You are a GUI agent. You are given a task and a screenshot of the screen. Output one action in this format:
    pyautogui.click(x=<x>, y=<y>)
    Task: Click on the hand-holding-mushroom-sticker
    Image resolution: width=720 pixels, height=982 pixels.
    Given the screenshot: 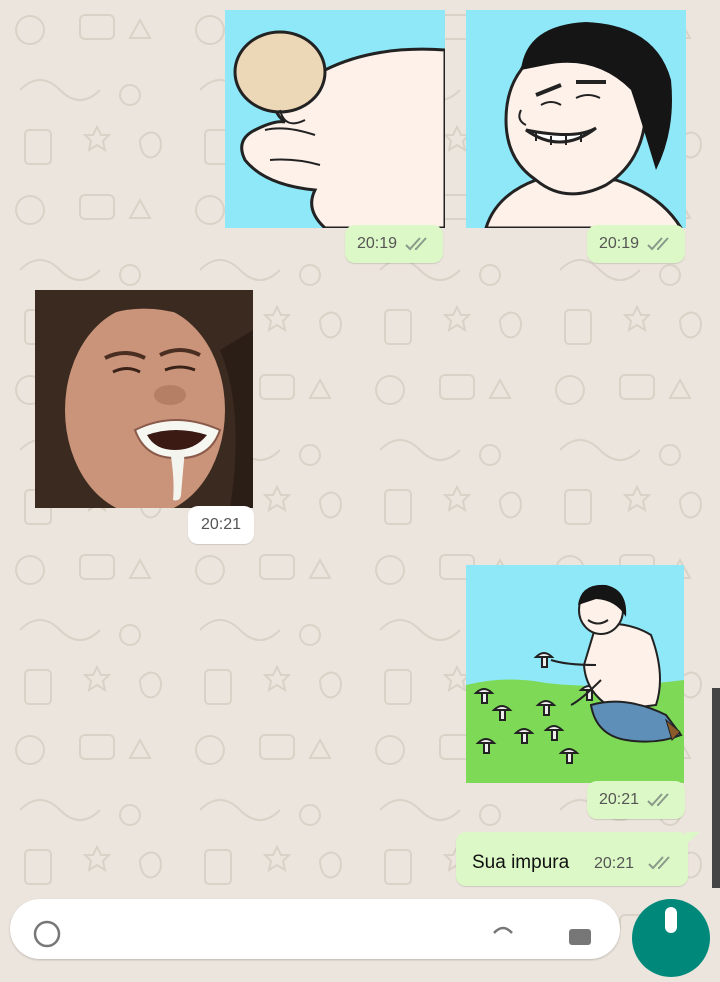 What is the action you would take?
    pyautogui.click(x=335, y=119)
    